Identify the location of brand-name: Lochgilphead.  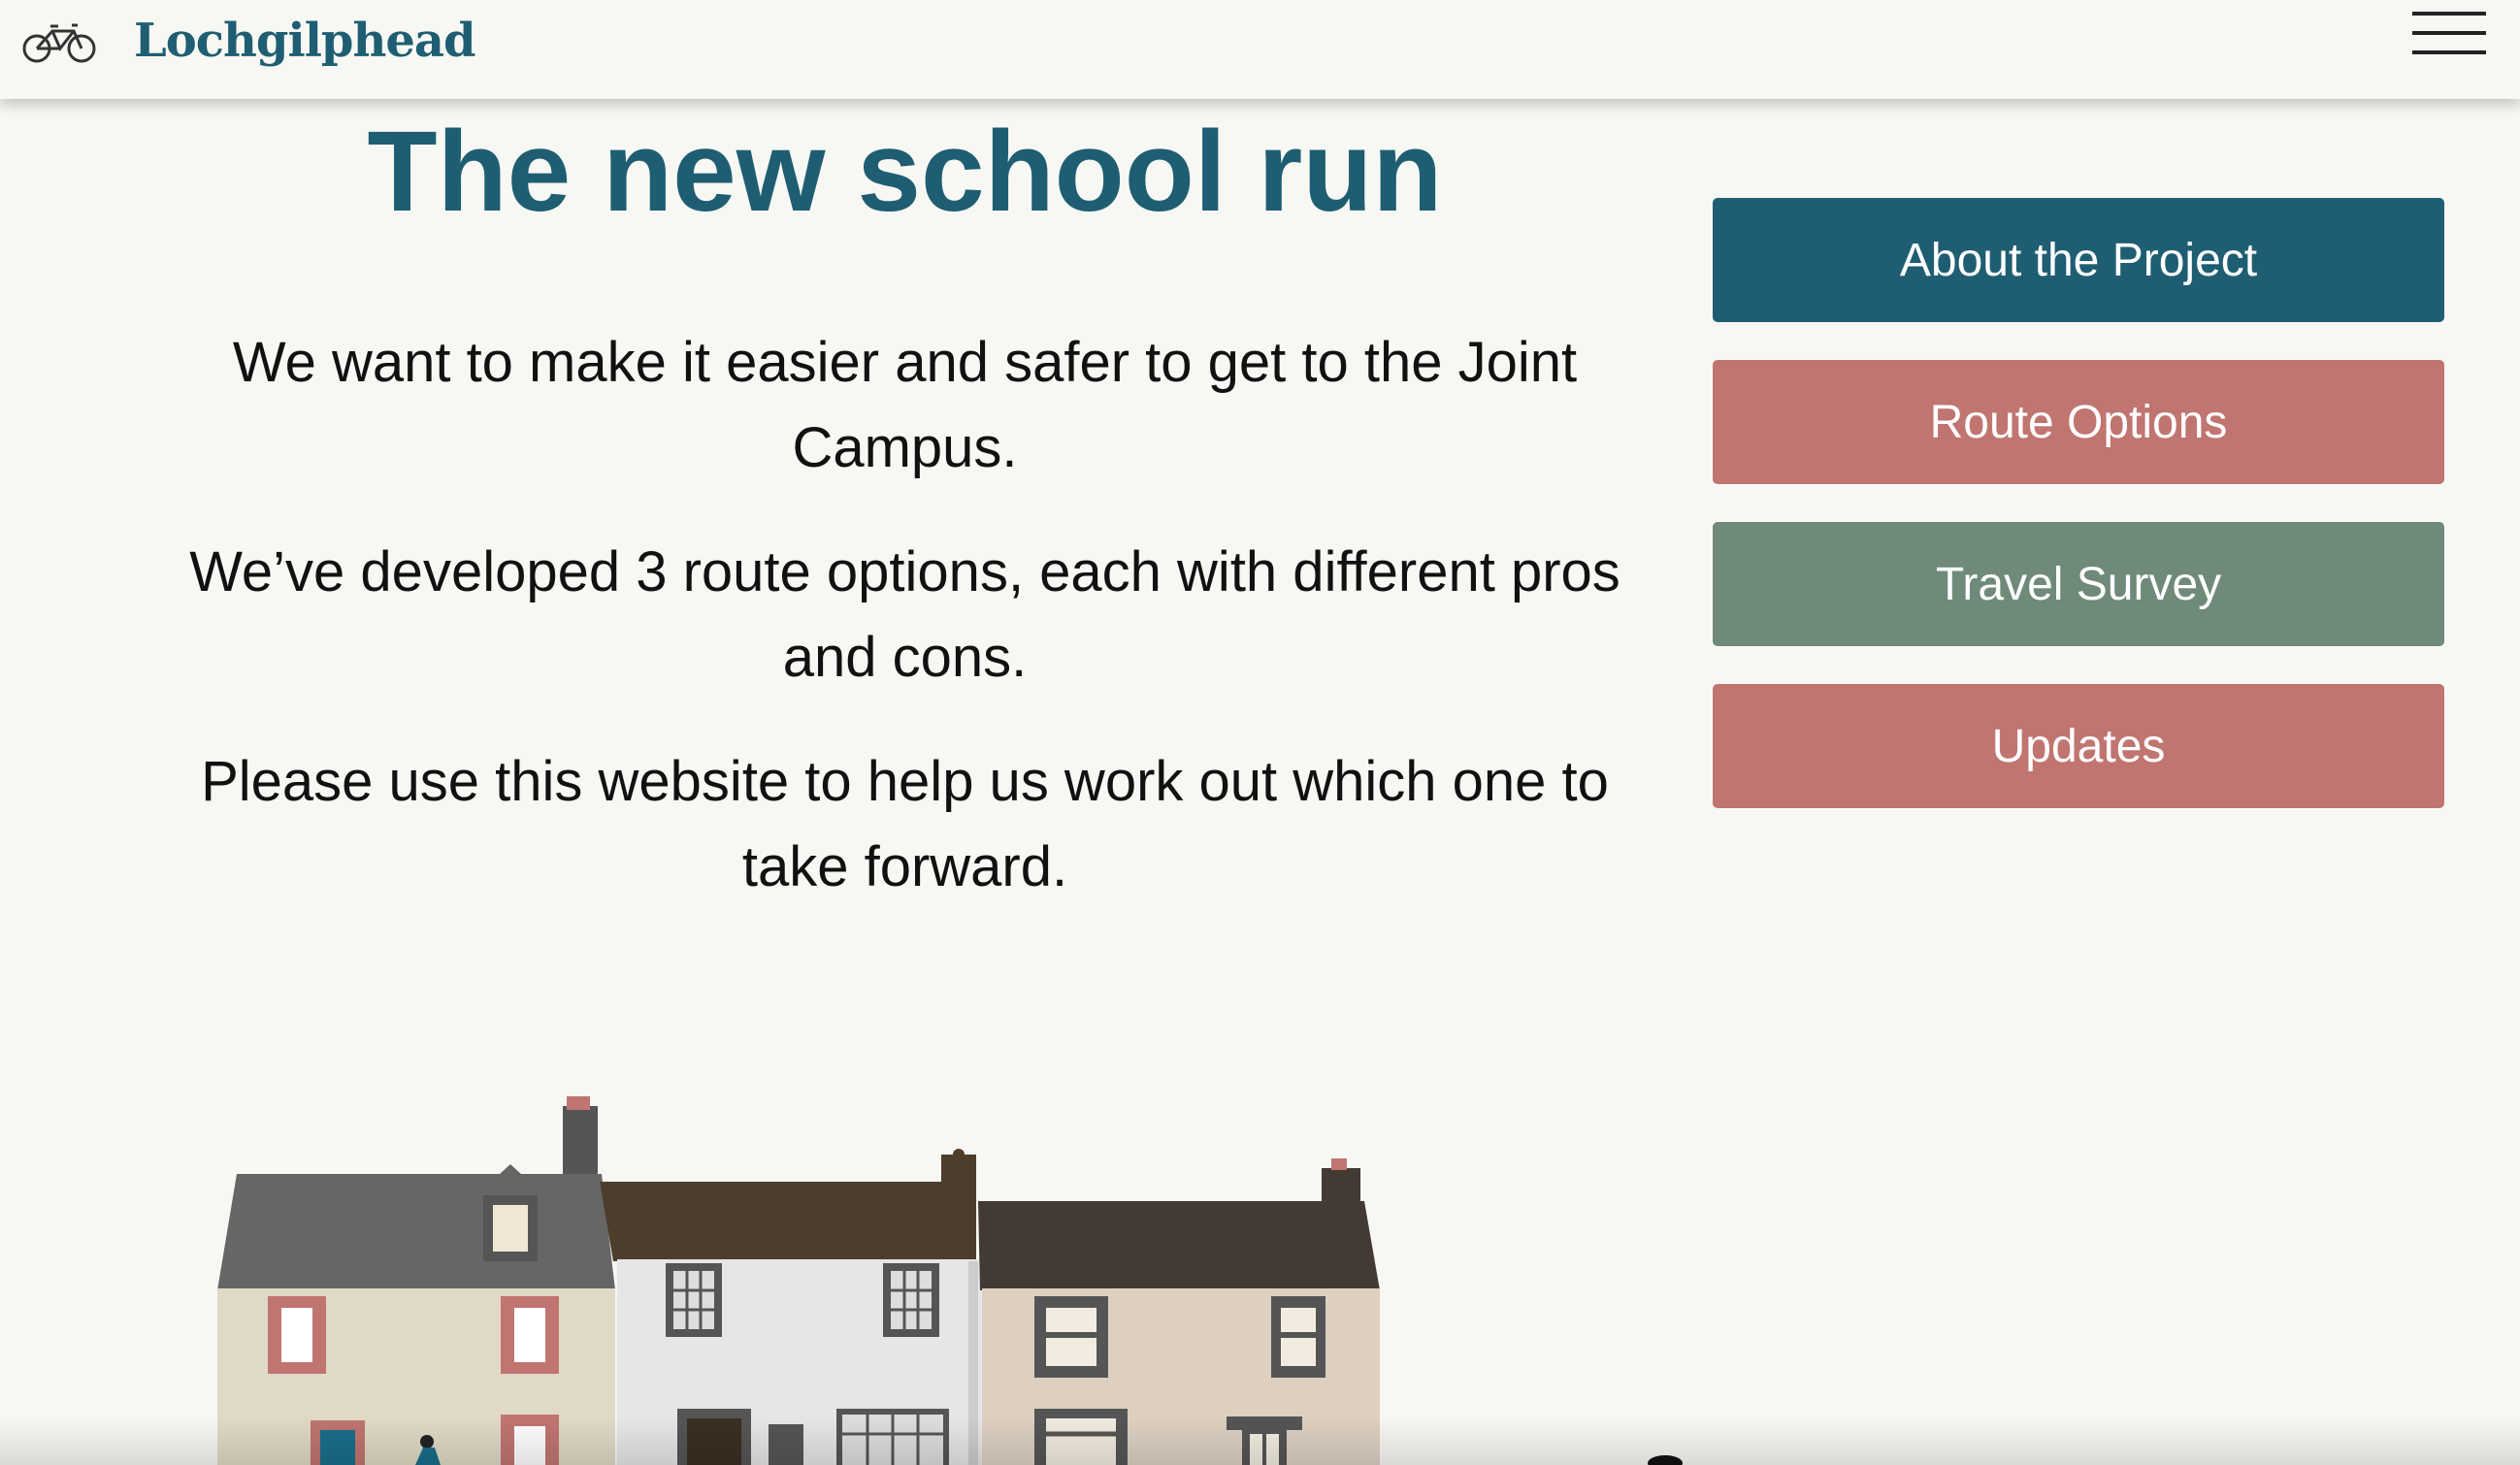
(305, 41).